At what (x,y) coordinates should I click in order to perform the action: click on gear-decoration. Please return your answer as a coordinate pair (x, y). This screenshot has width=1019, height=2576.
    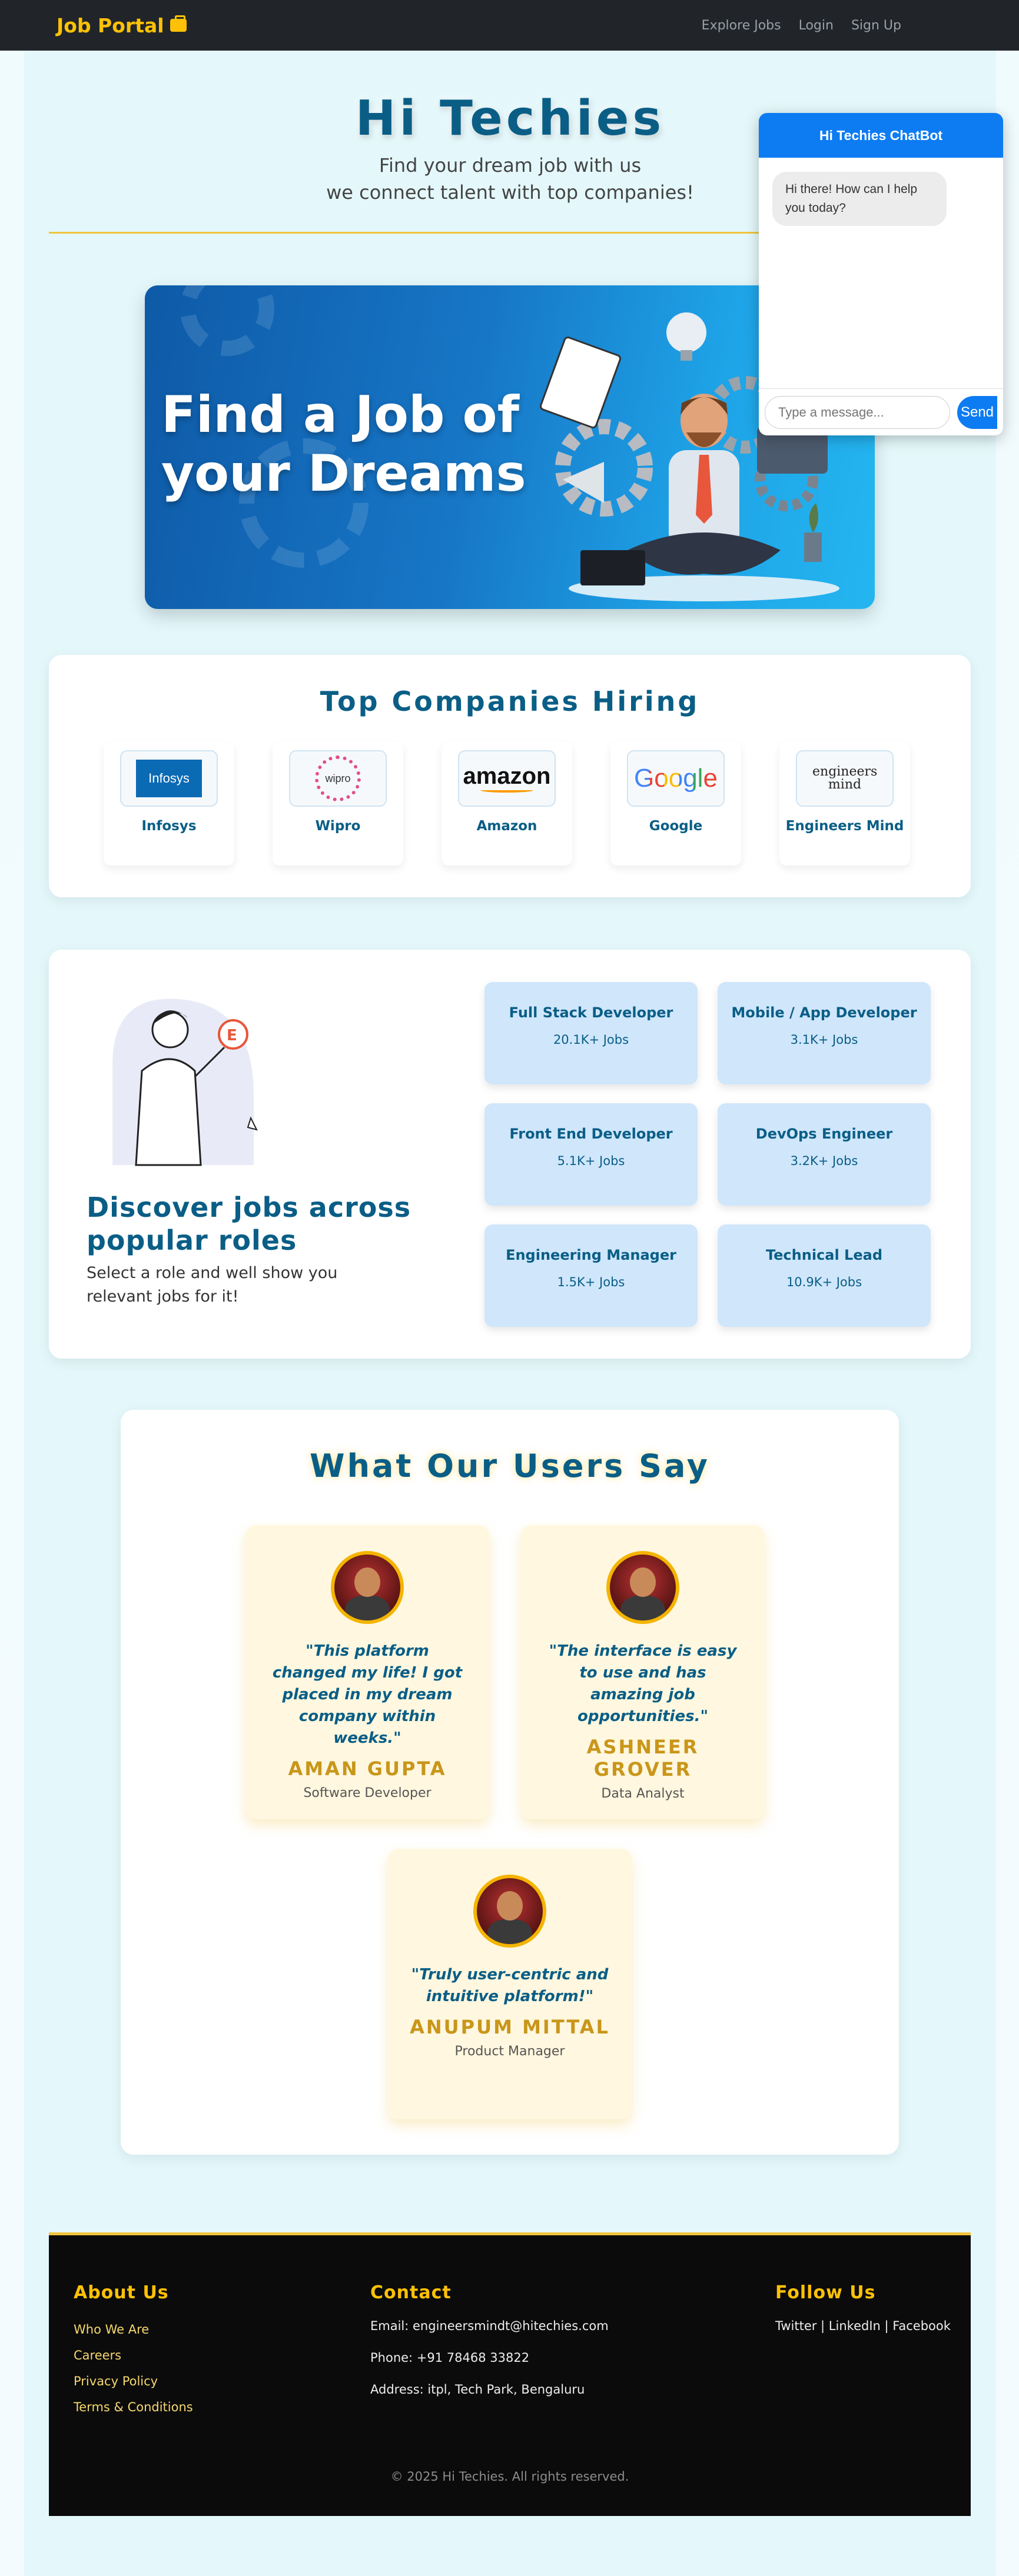
    Looking at the image, I should click on (227, 320).